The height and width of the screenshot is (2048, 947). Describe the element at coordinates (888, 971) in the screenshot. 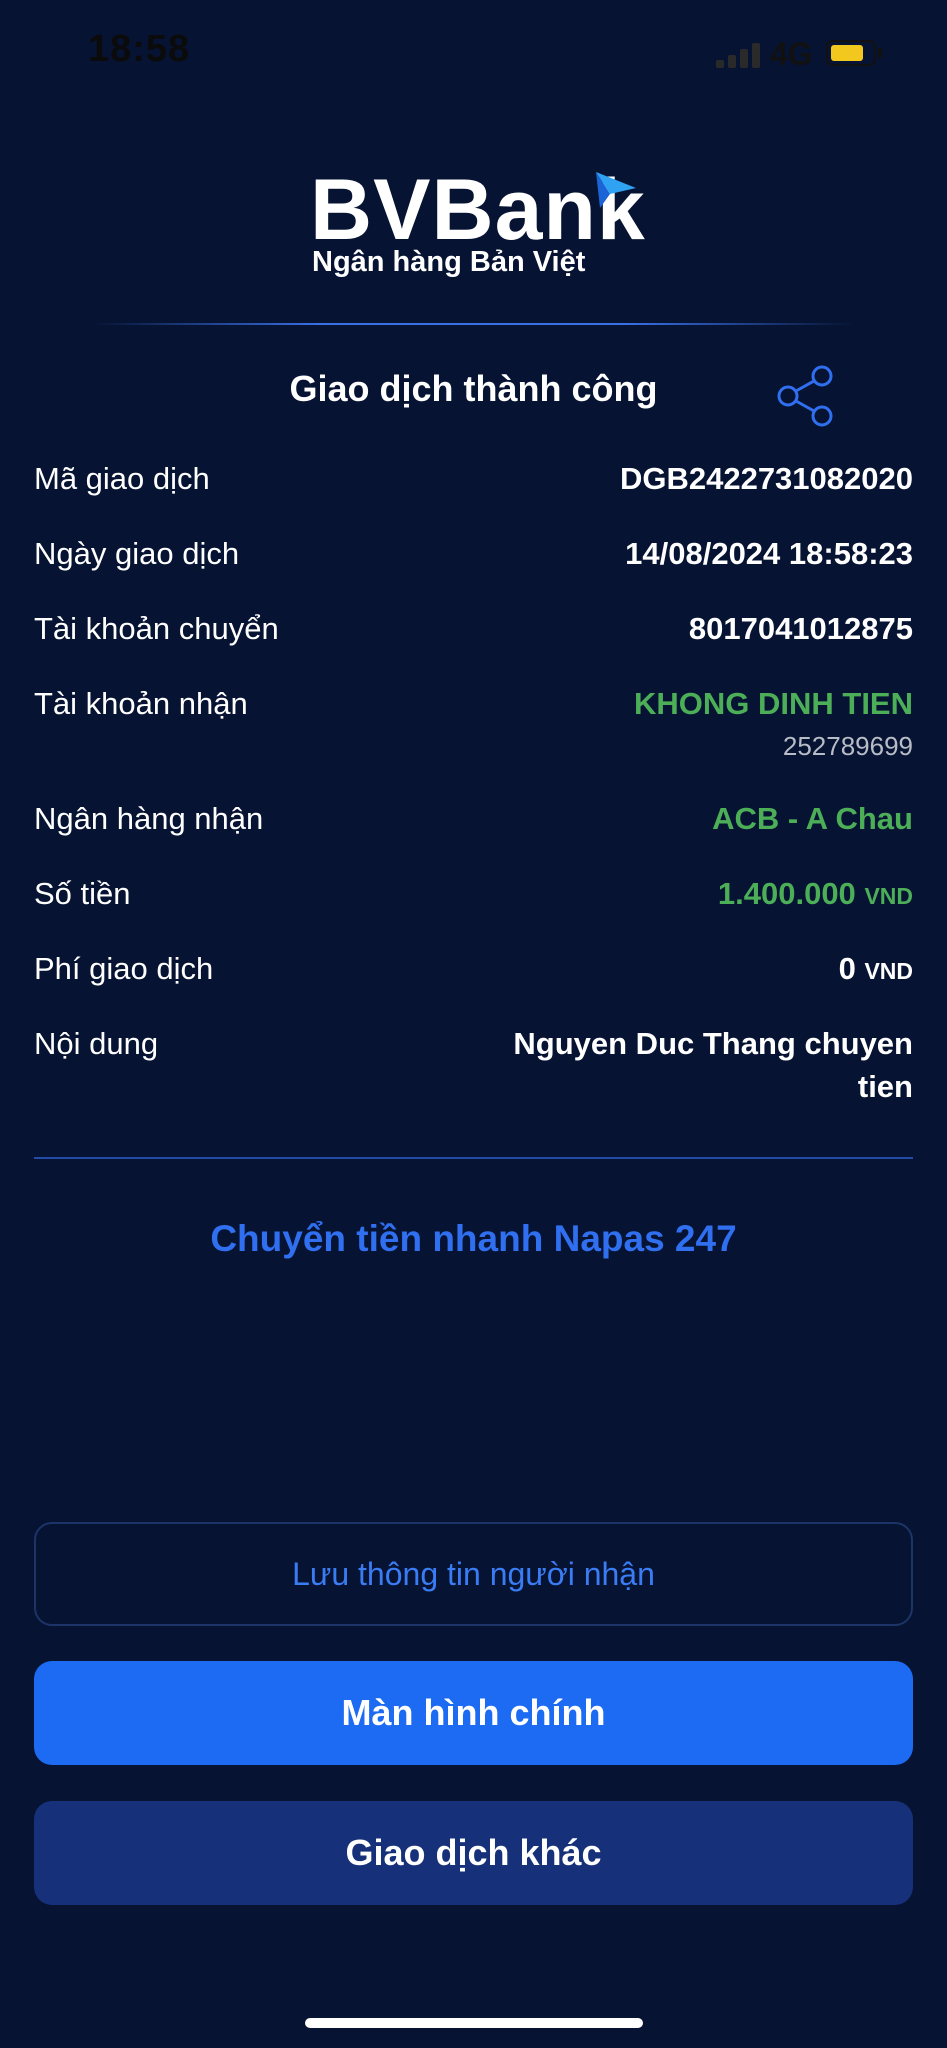

I see `fee-unit: VND` at that location.